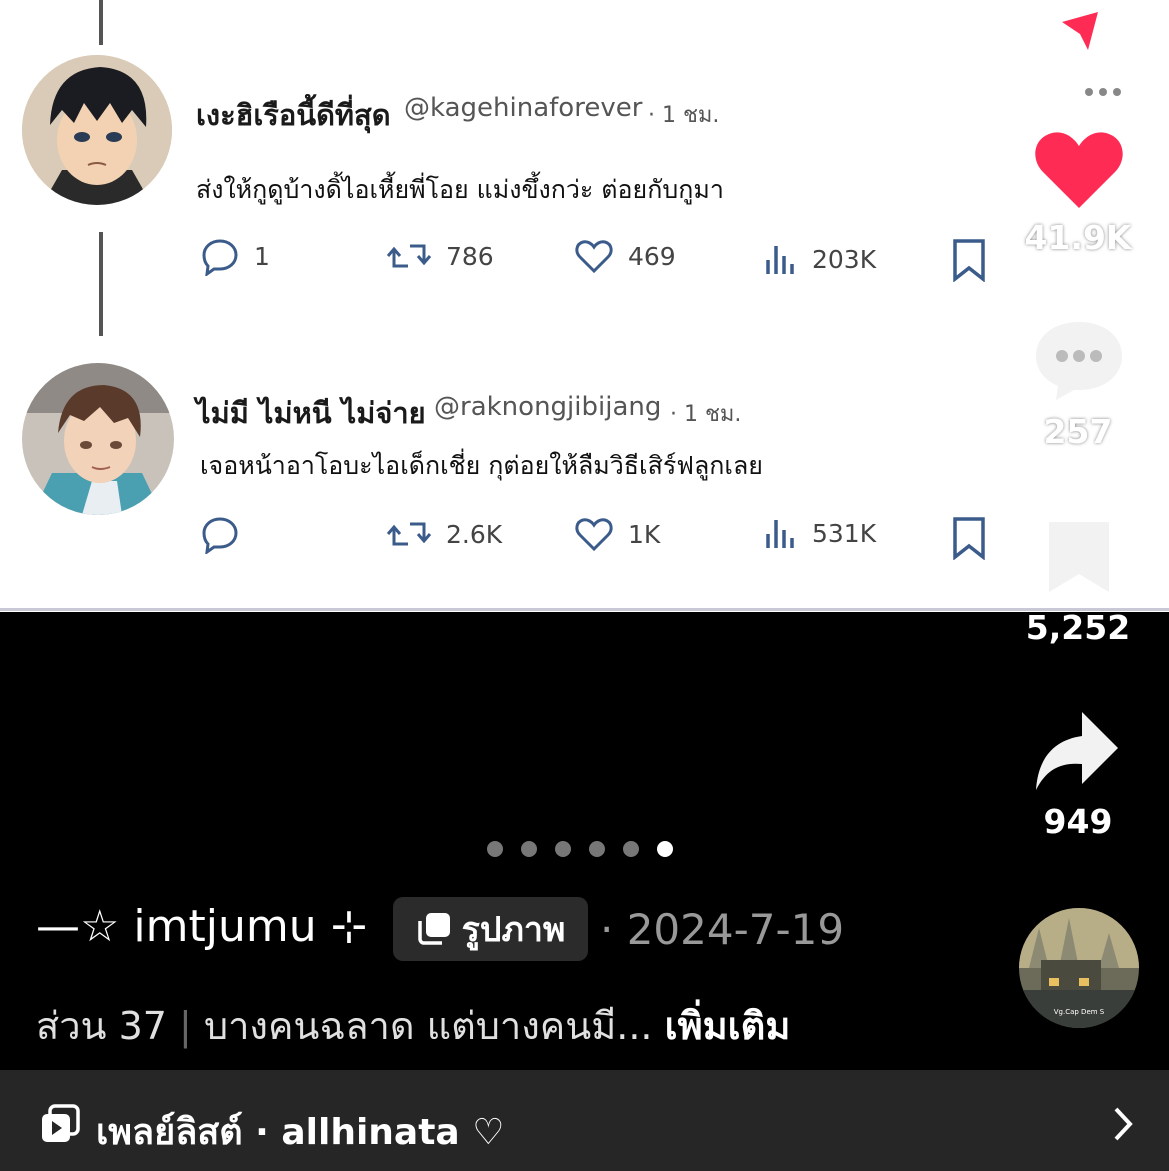 This screenshot has height=1171, width=1169. What do you see at coordinates (201, 926) in the screenshot?
I see `author-username: —☆ imtjumu ⊹` at bounding box center [201, 926].